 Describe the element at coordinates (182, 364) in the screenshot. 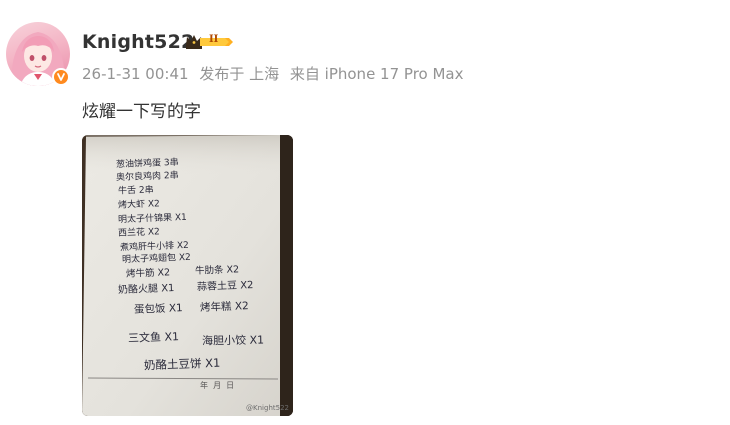

I see `photo-line: 奶酪土豆饼 X1` at that location.